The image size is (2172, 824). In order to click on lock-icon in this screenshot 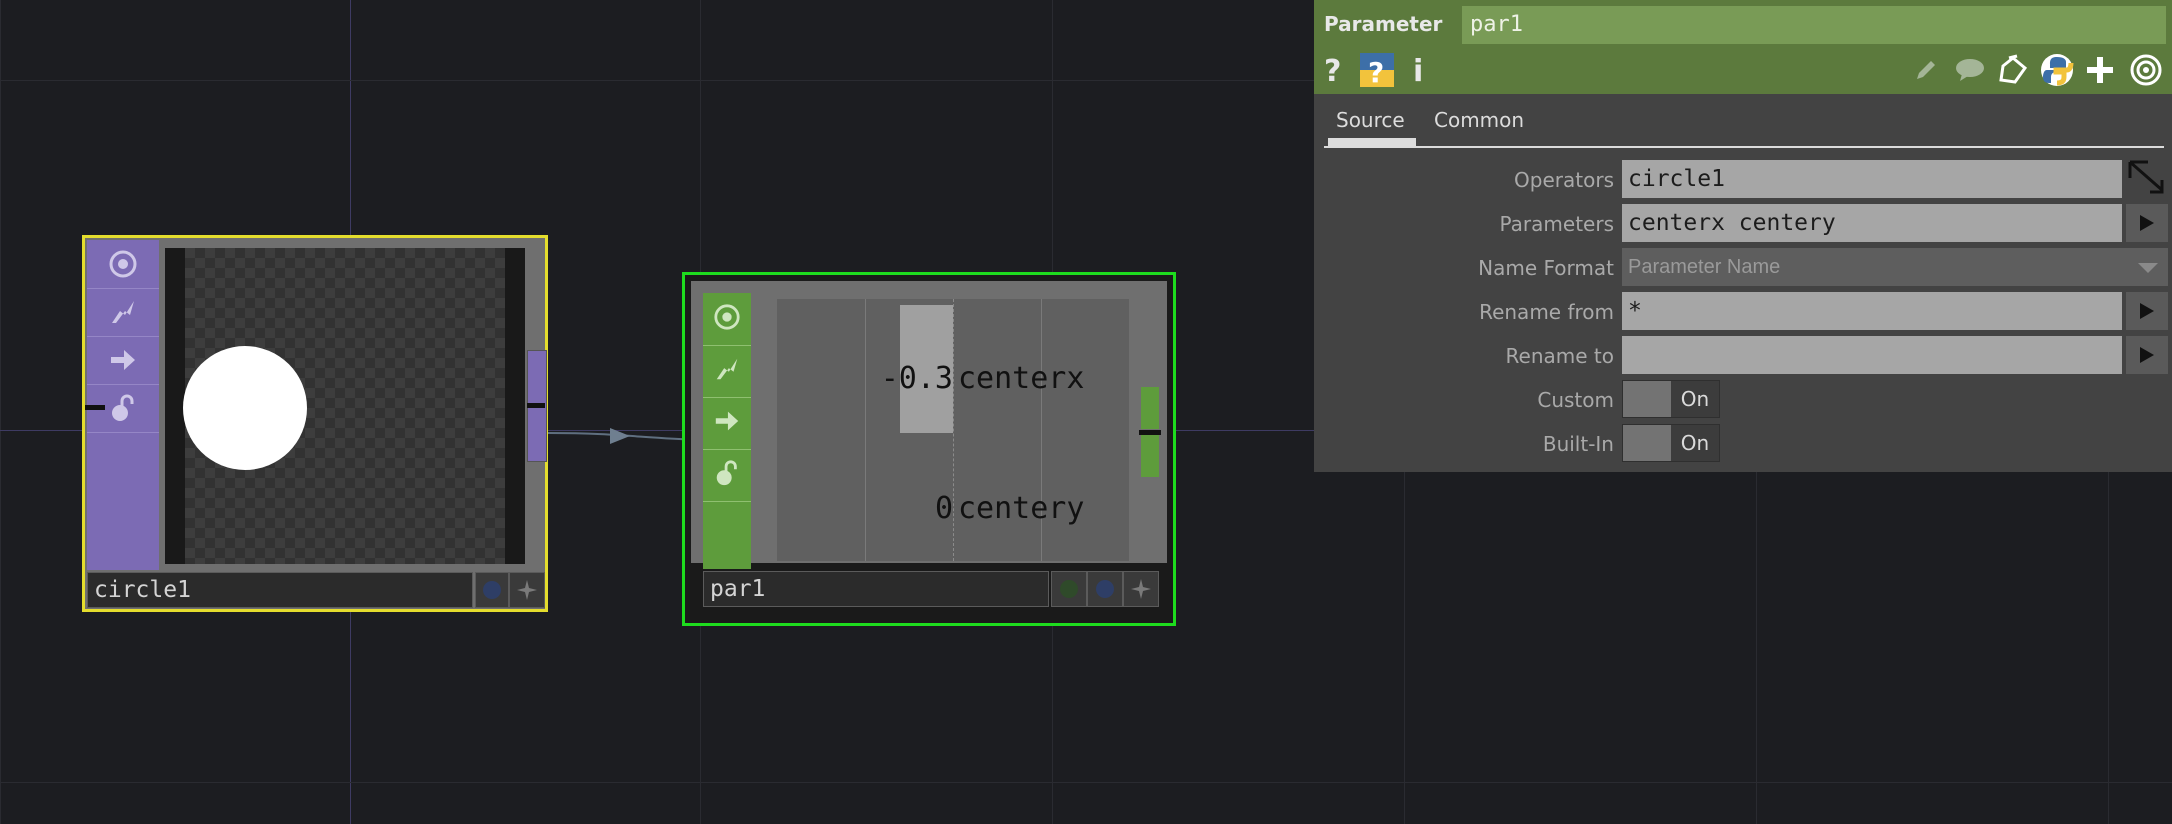, I will do `click(727, 473)`.